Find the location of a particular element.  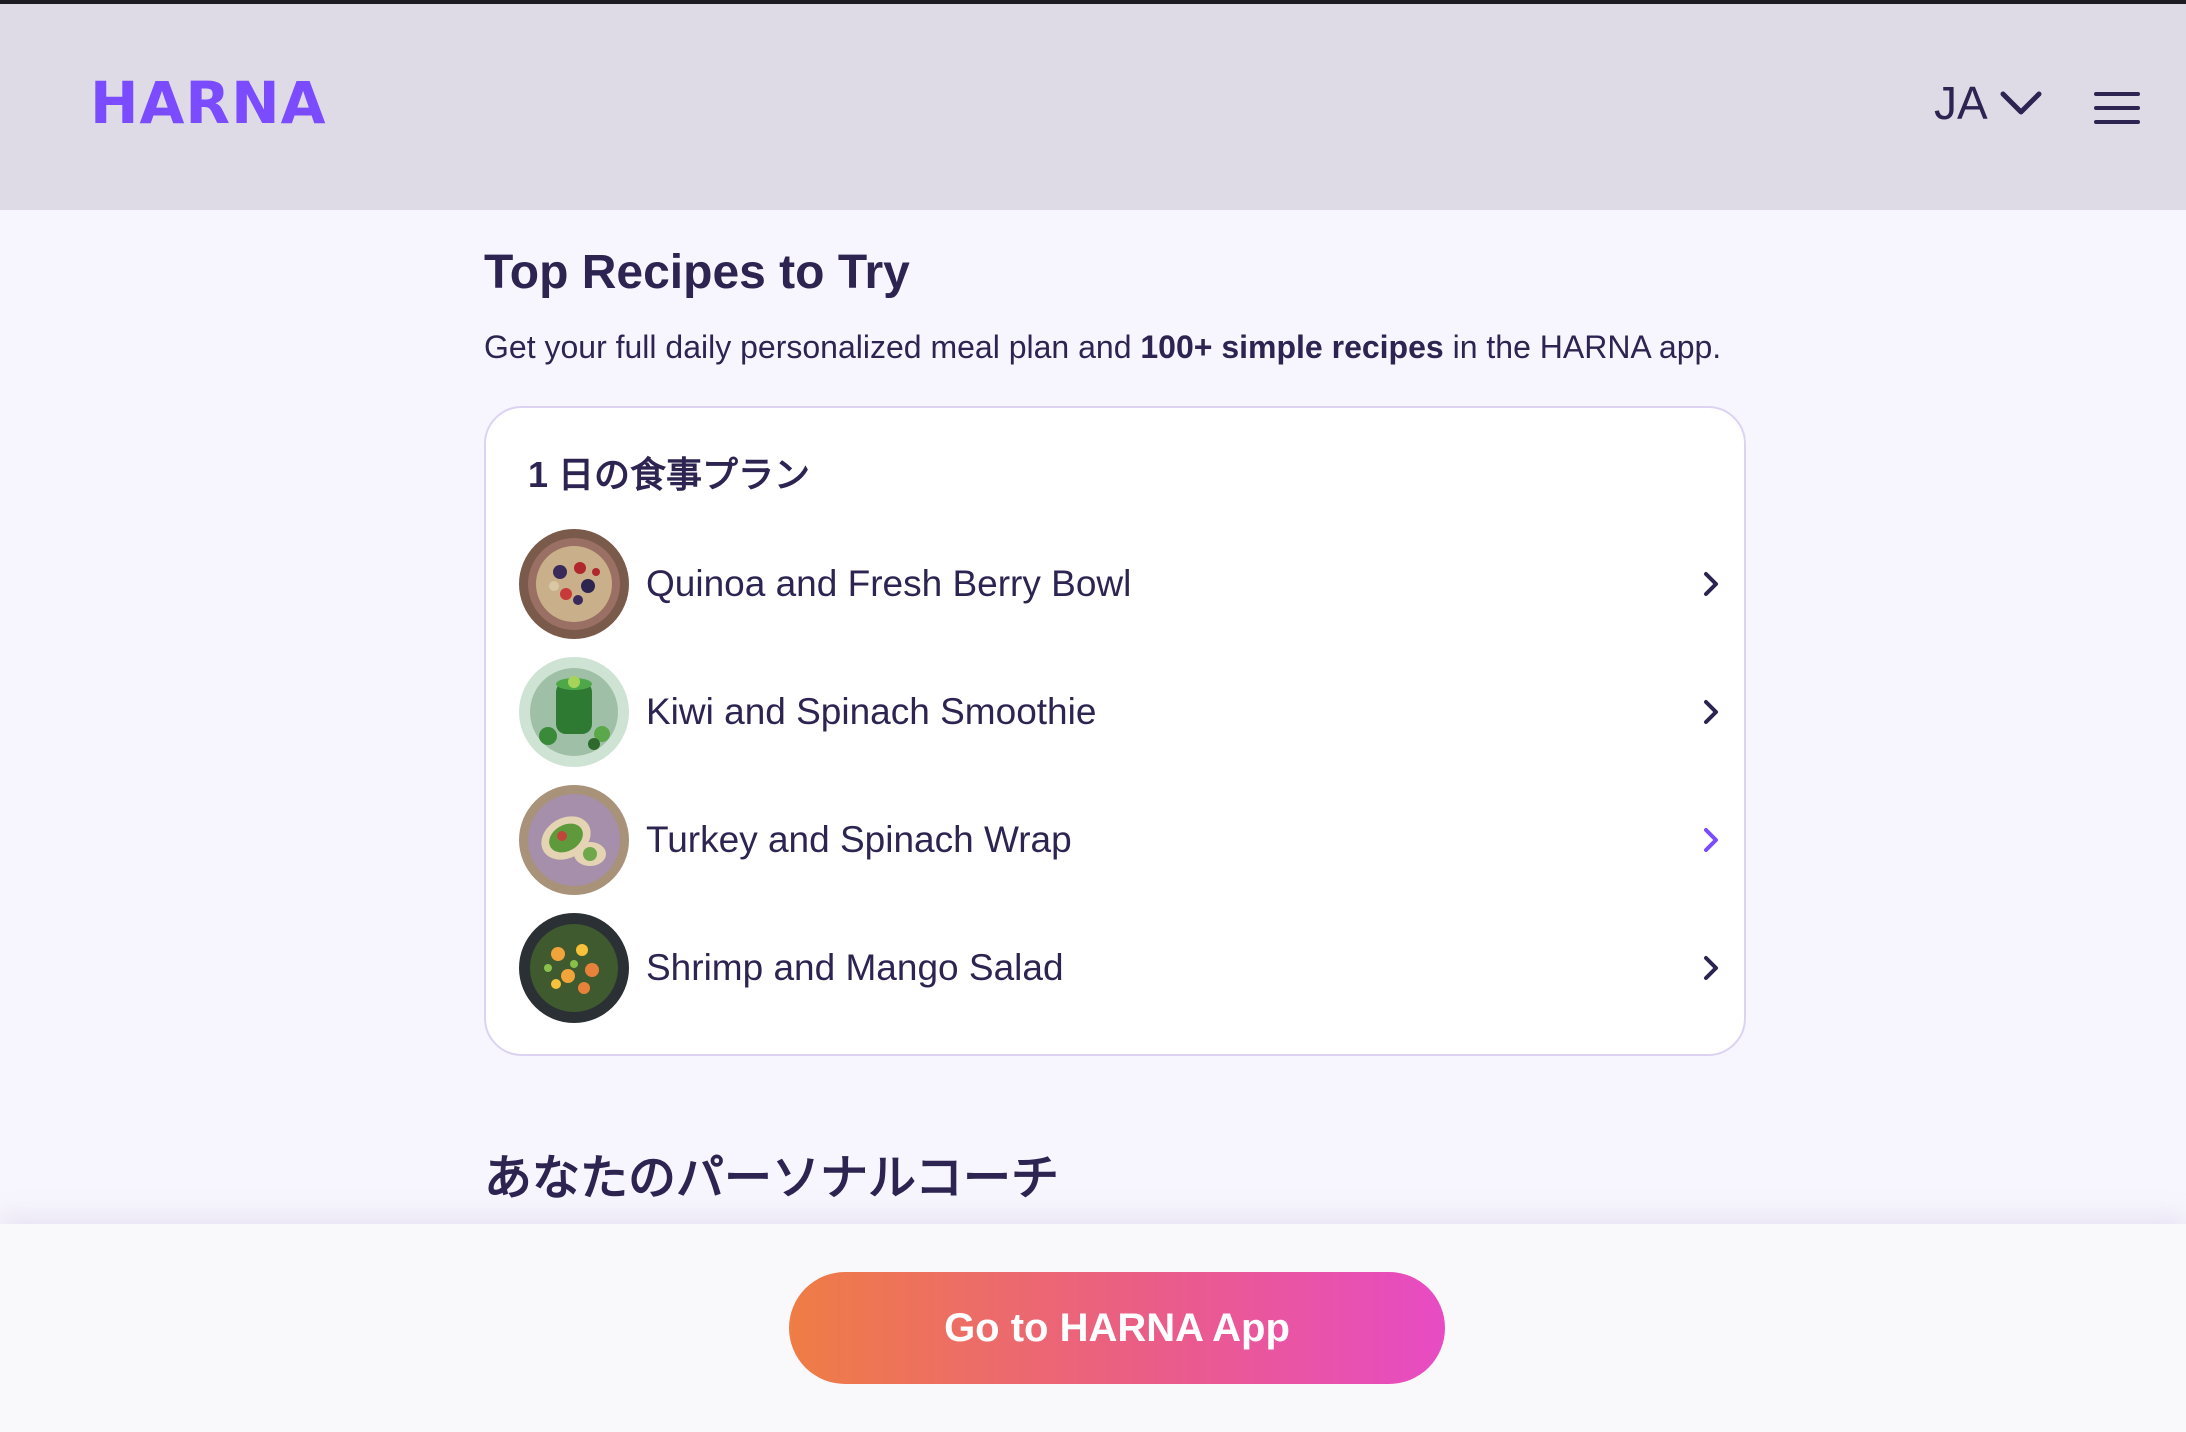

go-to-app-button: Go to HARNA App is located at coordinates (1117, 1328).